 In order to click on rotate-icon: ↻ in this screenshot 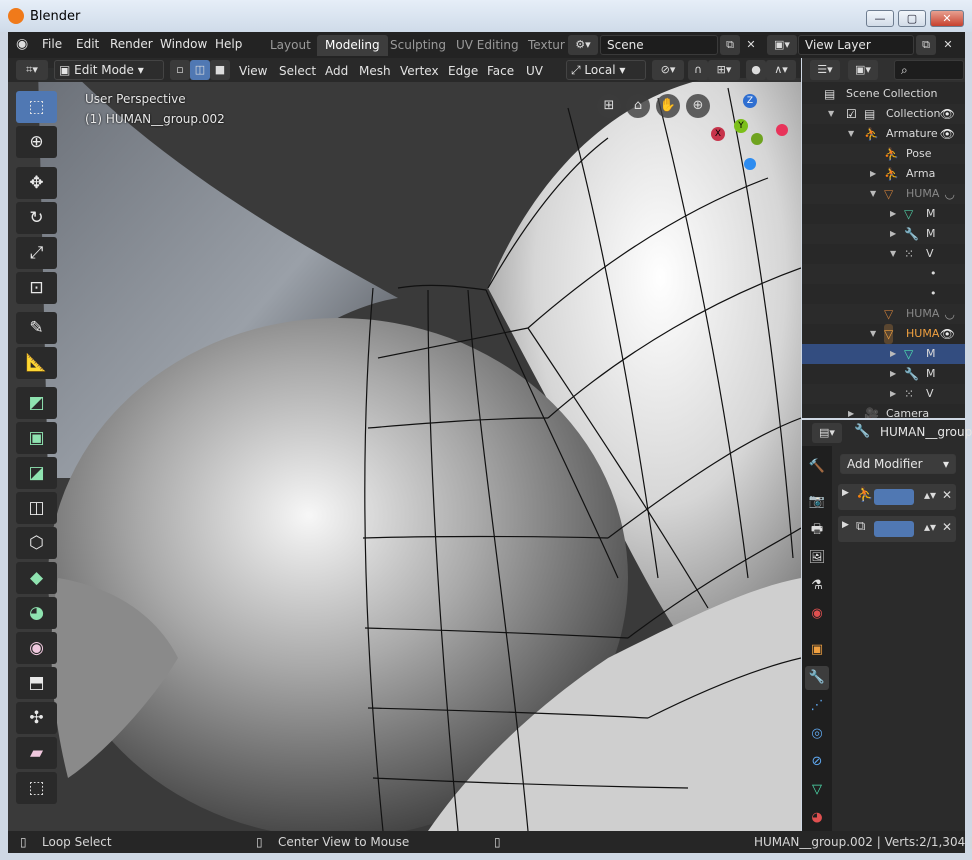, I will do `click(36, 218)`.